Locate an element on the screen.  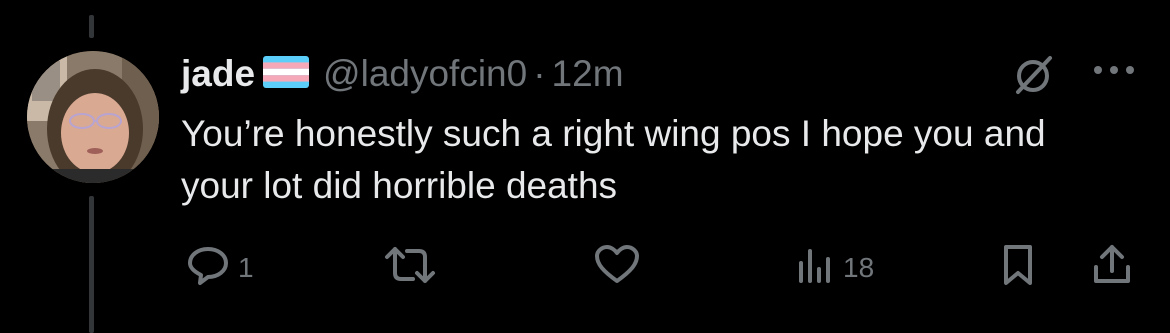
display-name: jade is located at coordinates (218, 74).